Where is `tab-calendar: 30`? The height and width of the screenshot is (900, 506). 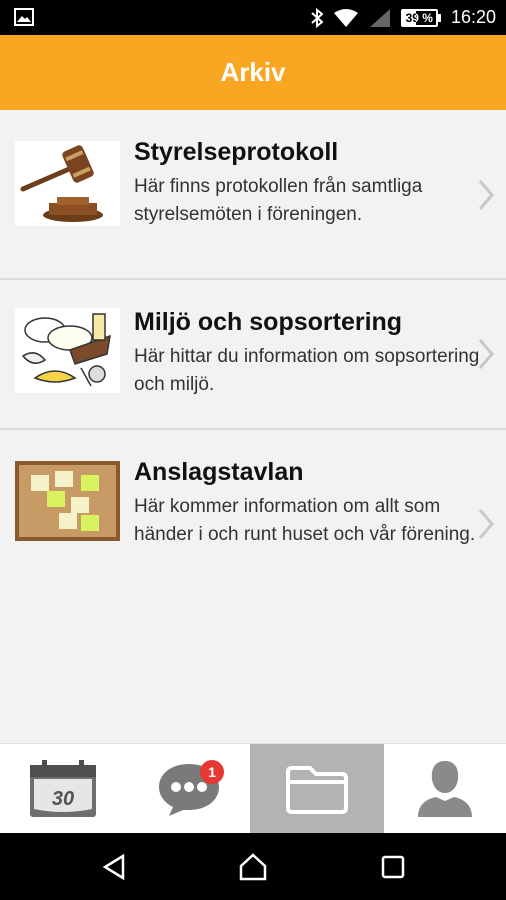 tab-calendar: 30 is located at coordinates (63, 789).